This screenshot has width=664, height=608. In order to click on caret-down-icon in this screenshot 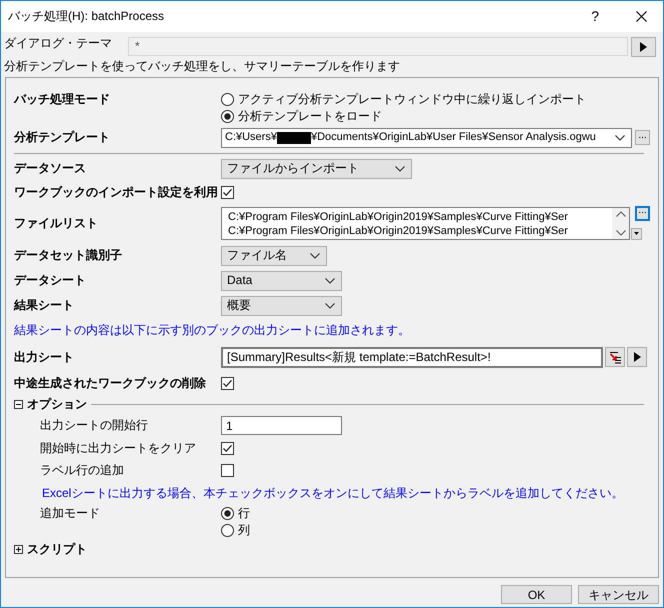, I will do `click(636, 233)`.